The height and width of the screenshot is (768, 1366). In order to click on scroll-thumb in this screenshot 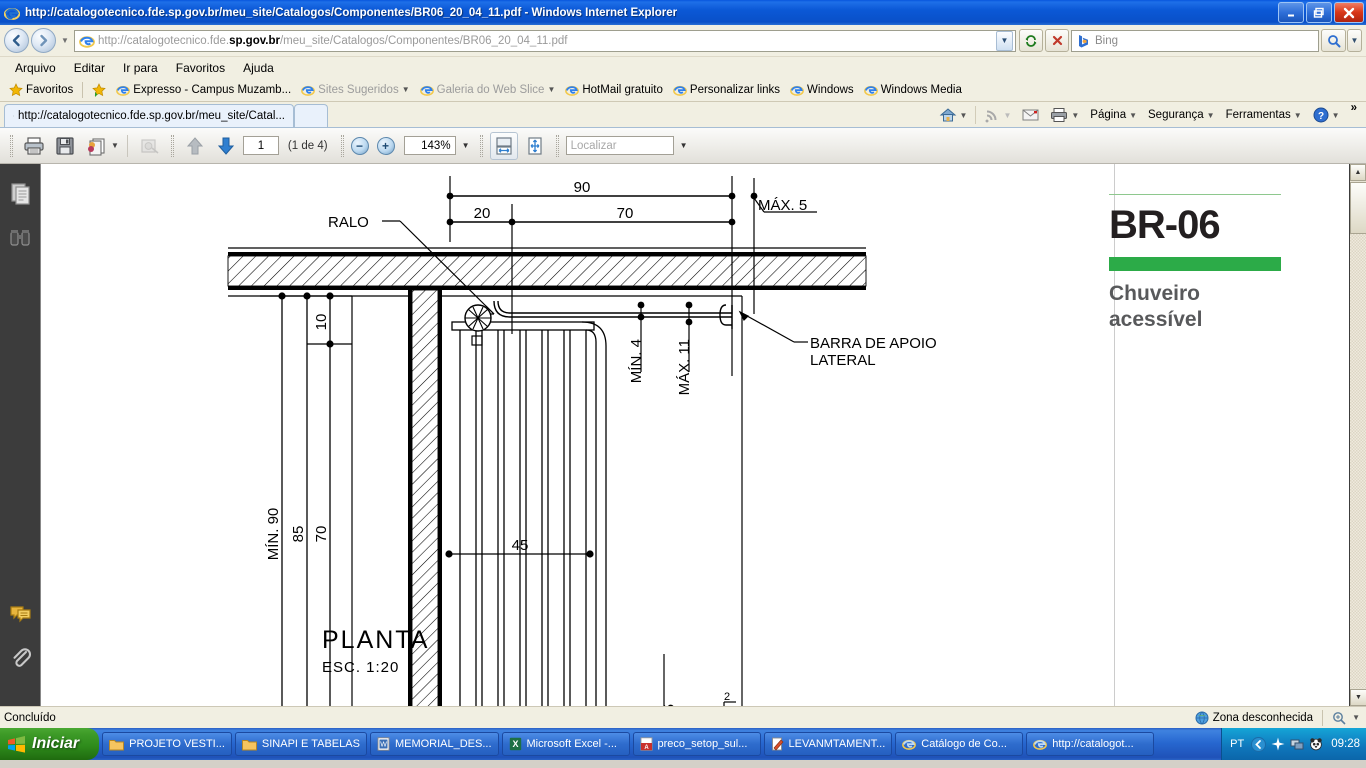, I will do `click(1358, 208)`.